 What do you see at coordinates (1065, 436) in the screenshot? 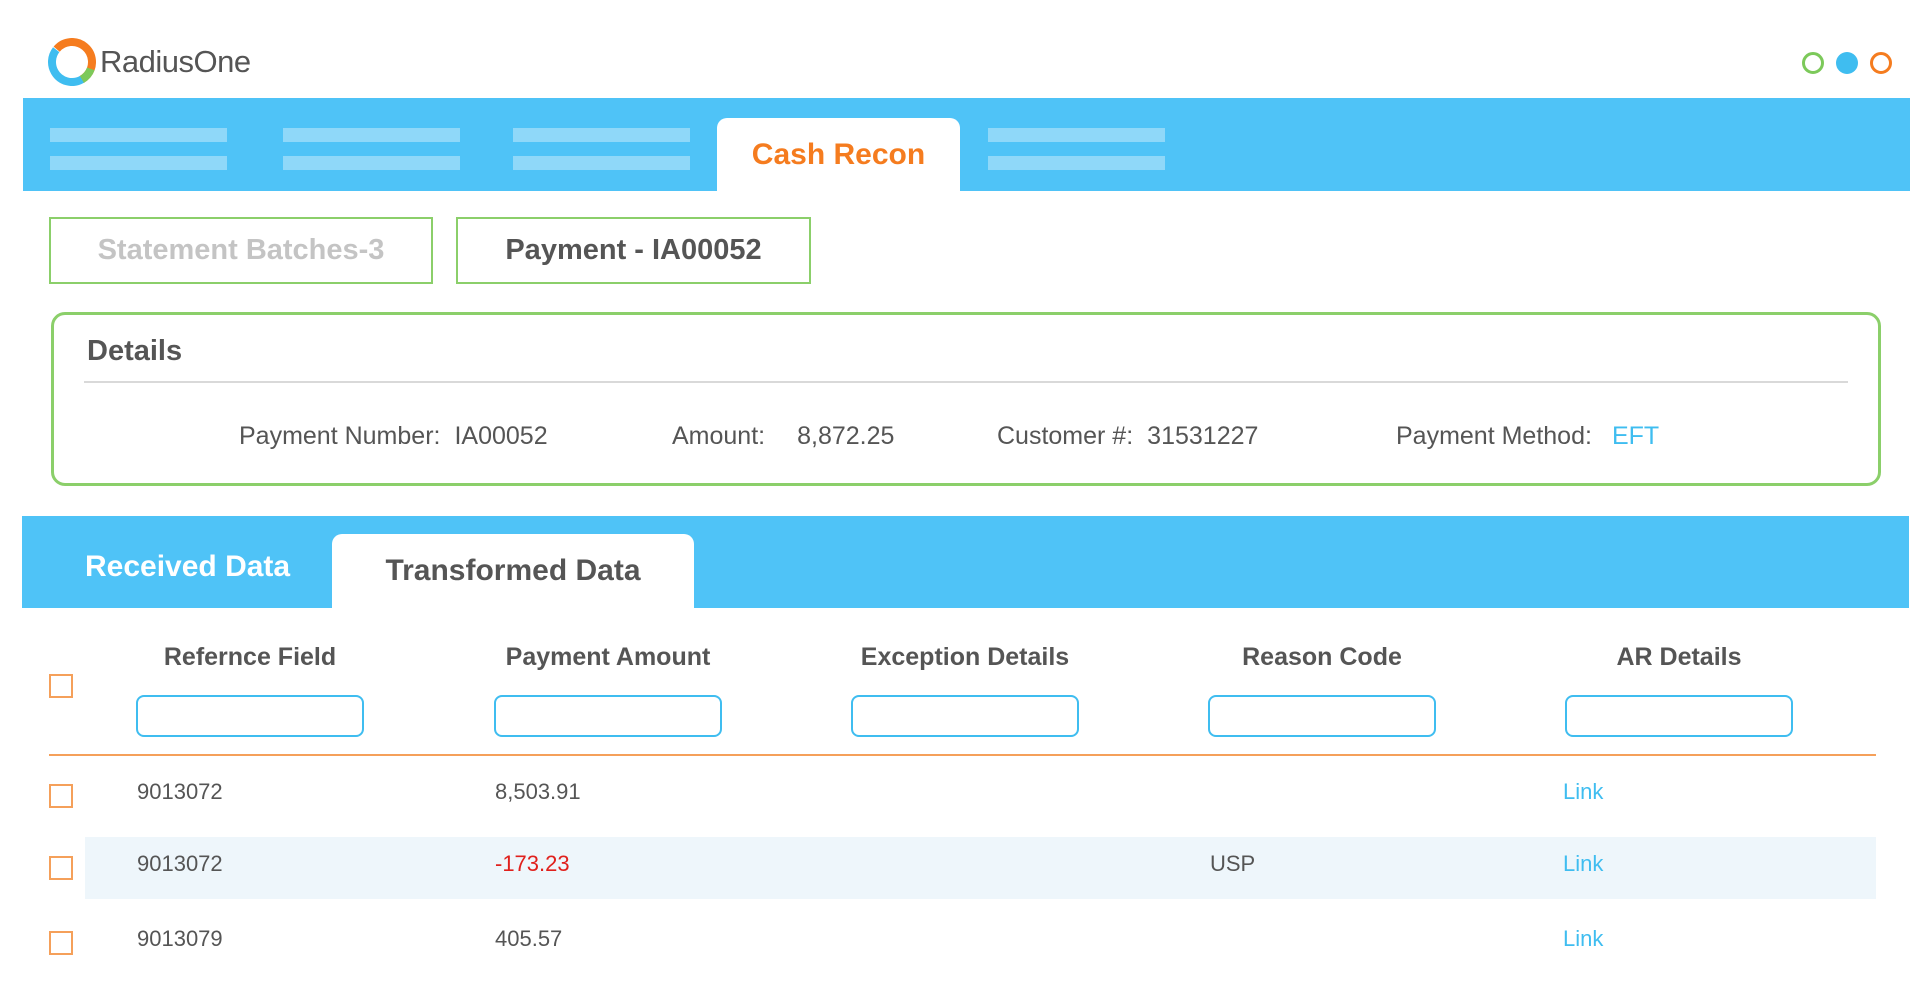
I see `customer-label: Customer #:` at bounding box center [1065, 436].